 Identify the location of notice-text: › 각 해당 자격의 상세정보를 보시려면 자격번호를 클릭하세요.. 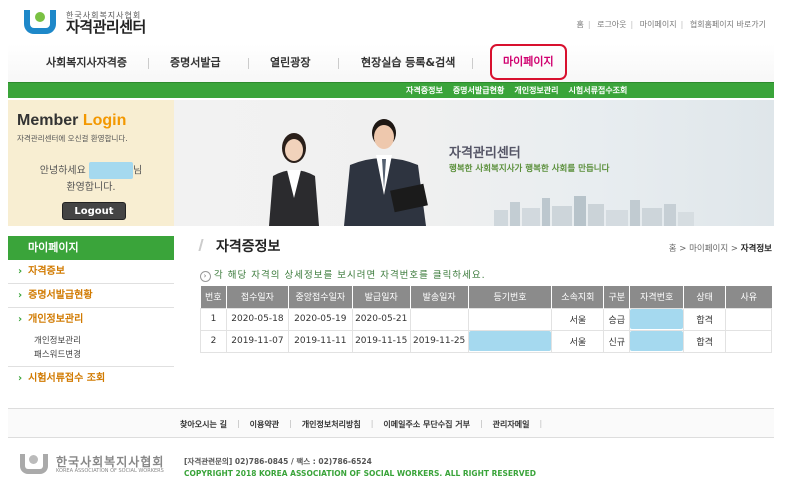
(343, 274).